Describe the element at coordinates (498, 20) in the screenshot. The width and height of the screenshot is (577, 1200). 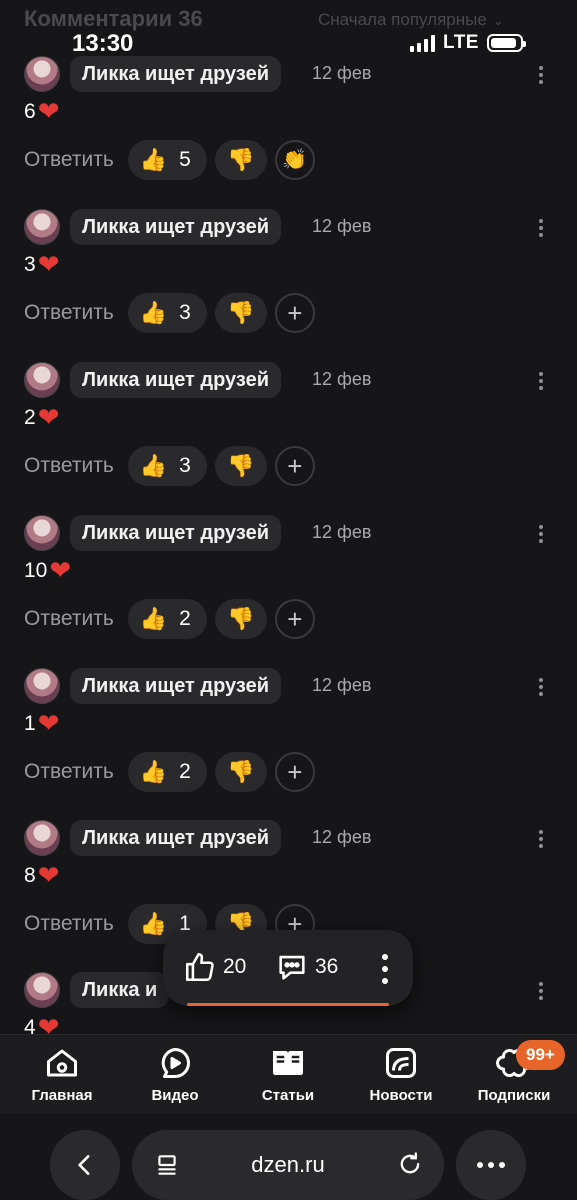
I see `chevron-down-icon: ⌄` at that location.